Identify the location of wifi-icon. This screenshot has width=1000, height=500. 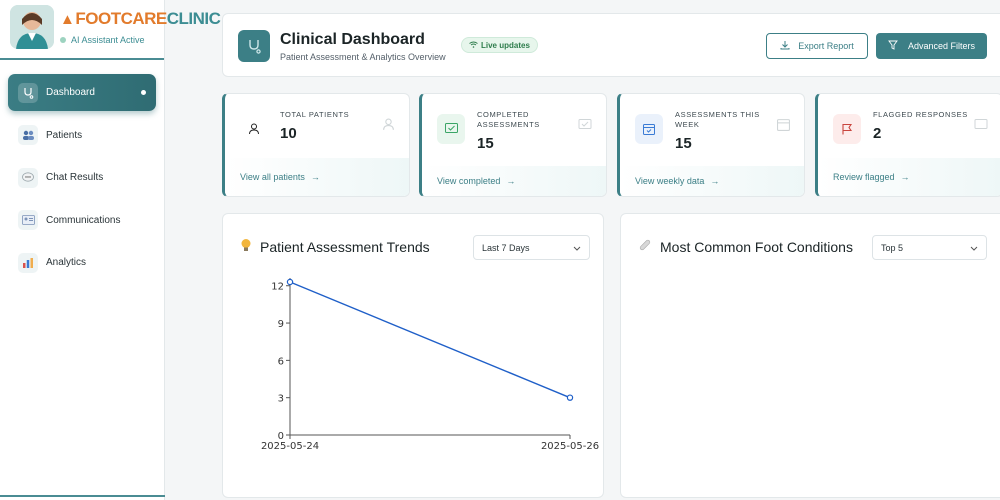
(473, 45).